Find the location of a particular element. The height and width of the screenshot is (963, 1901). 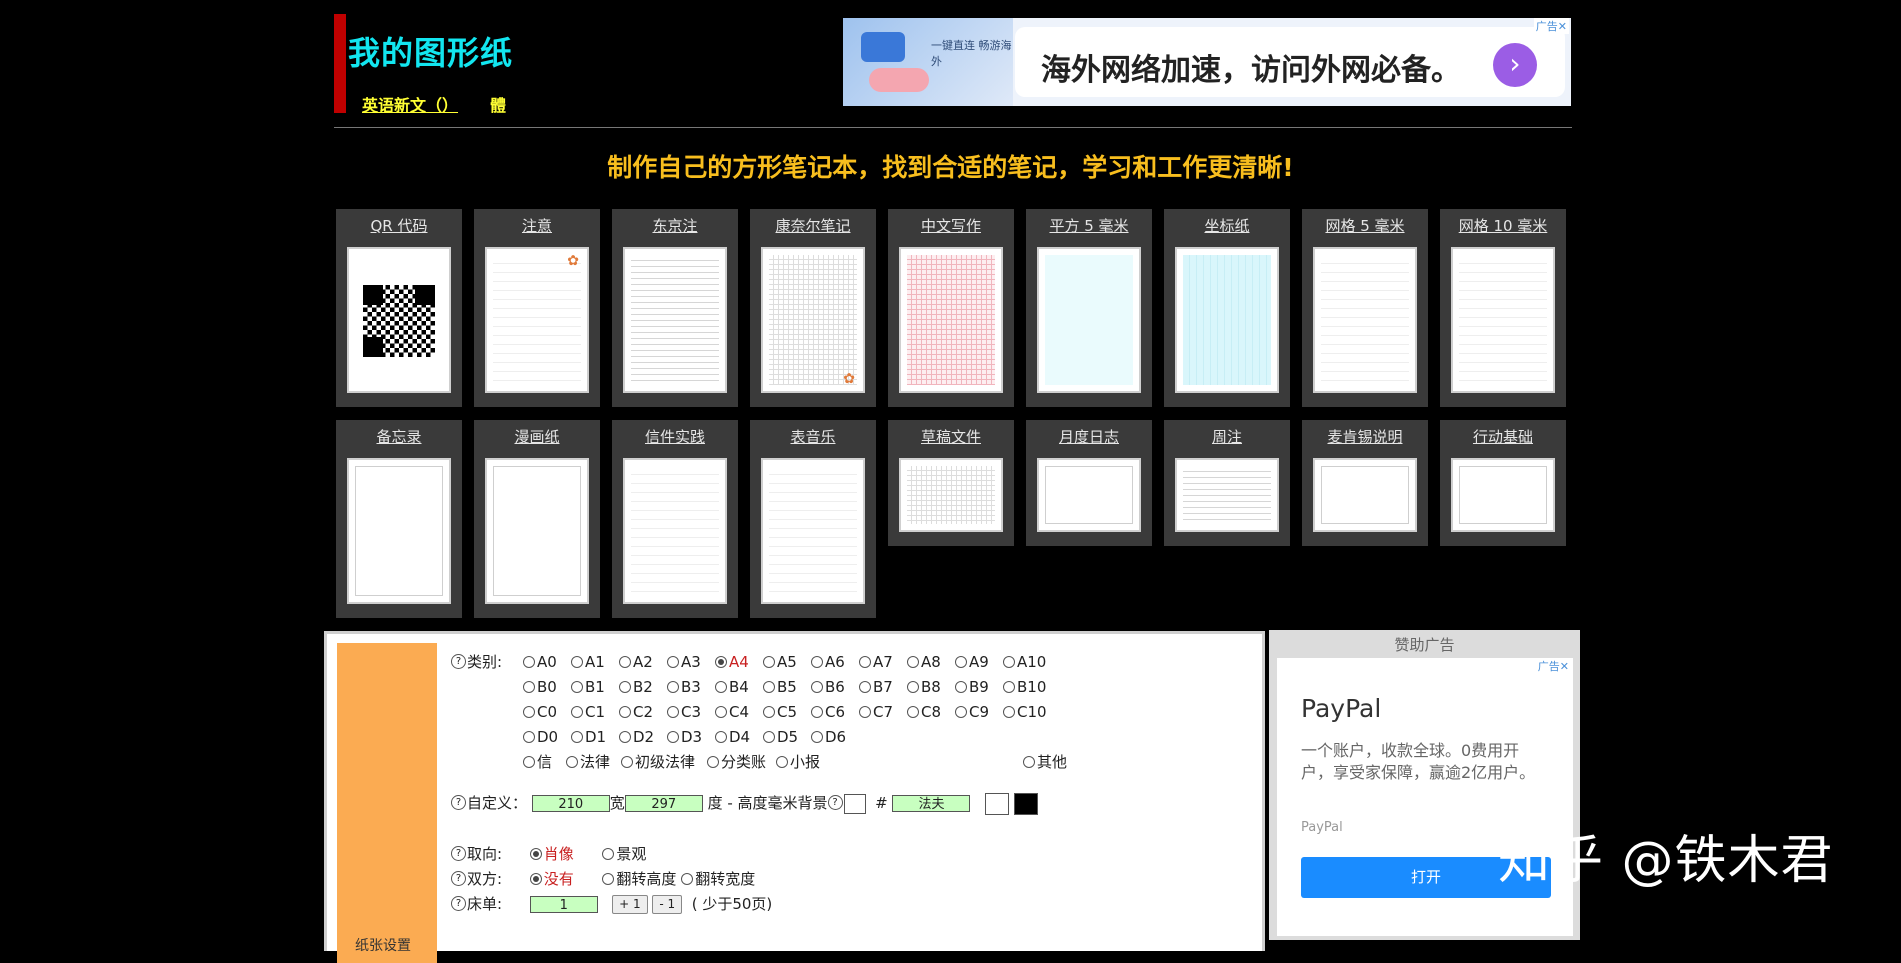

template-label: 周注 is located at coordinates (1227, 436).